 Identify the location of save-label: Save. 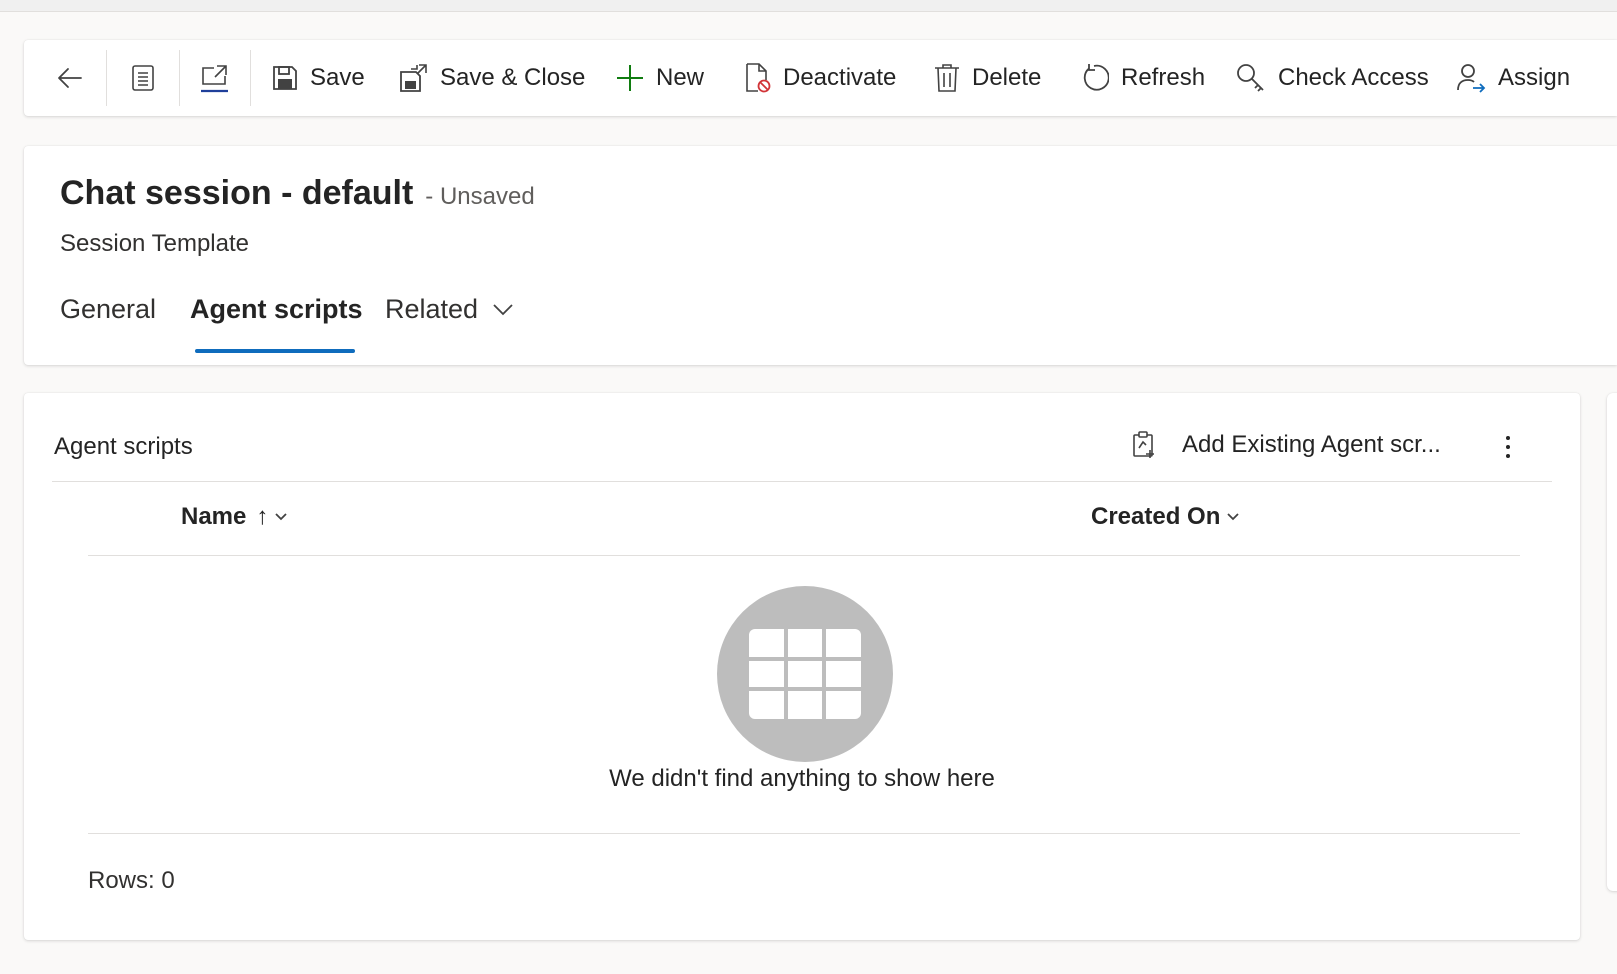
(337, 77).